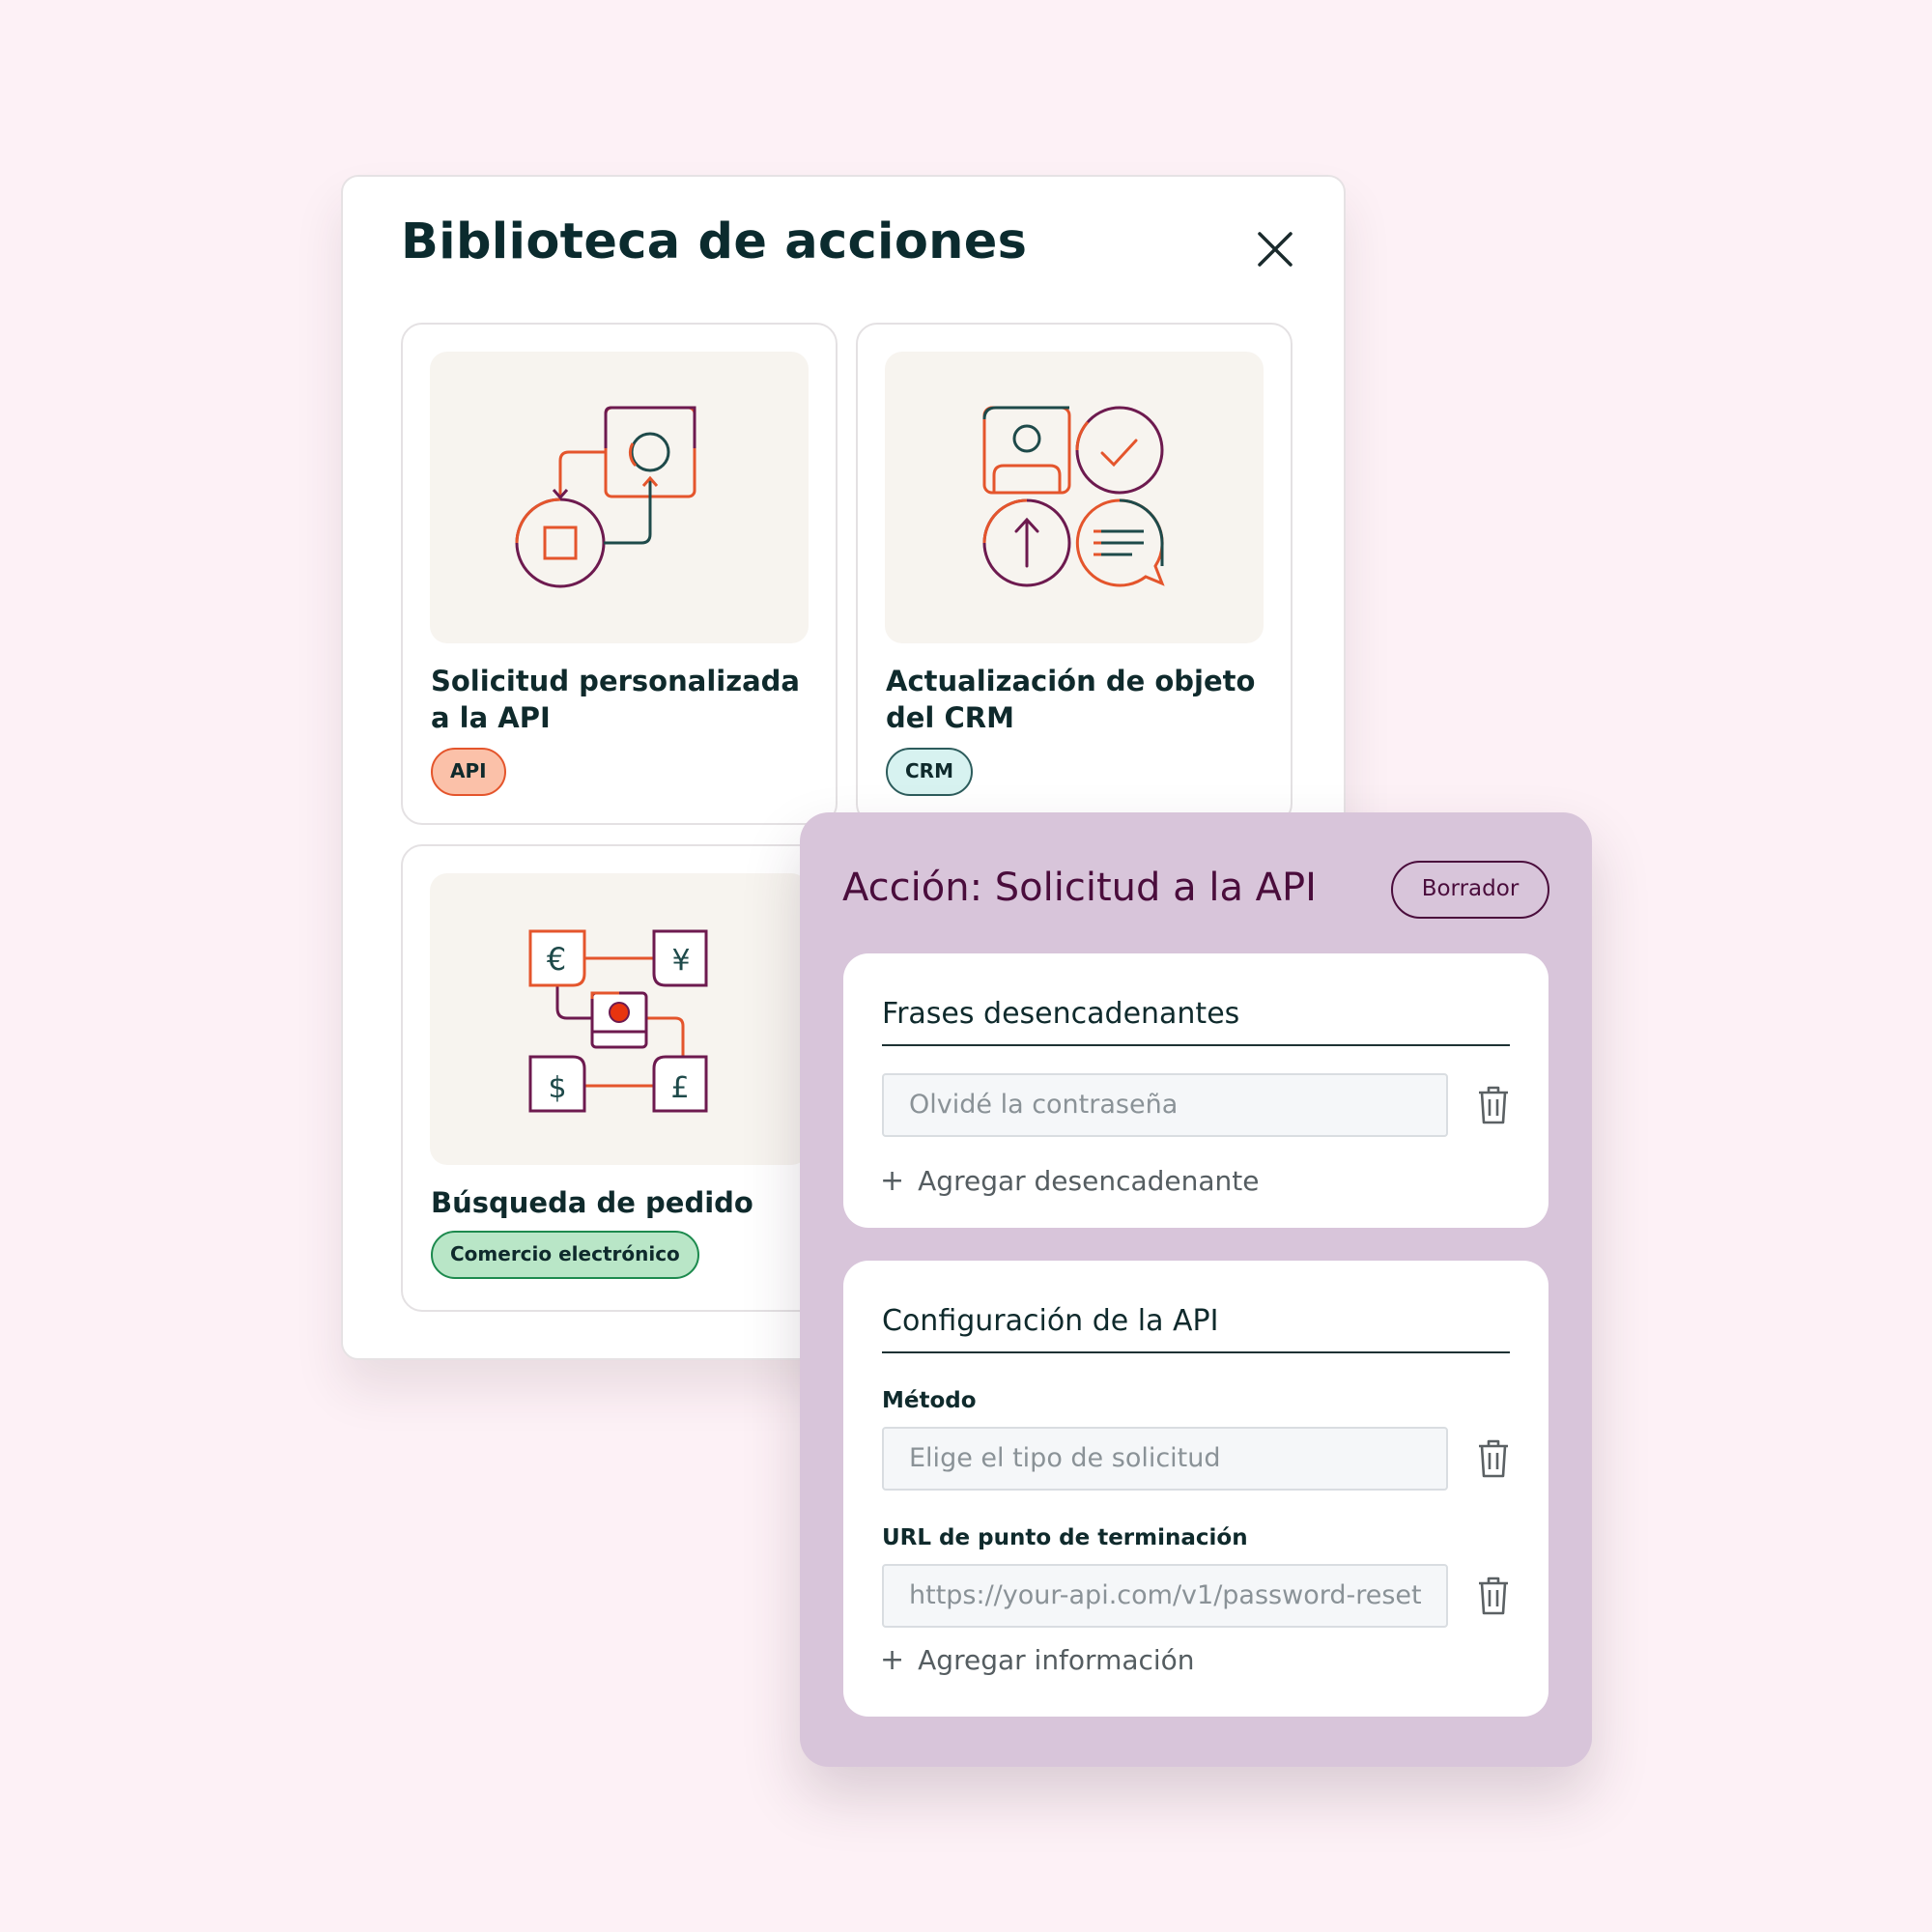 The height and width of the screenshot is (1932, 1932). What do you see at coordinates (1079, 888) in the screenshot?
I see `action-title: Acción: Solicitud a la API` at bounding box center [1079, 888].